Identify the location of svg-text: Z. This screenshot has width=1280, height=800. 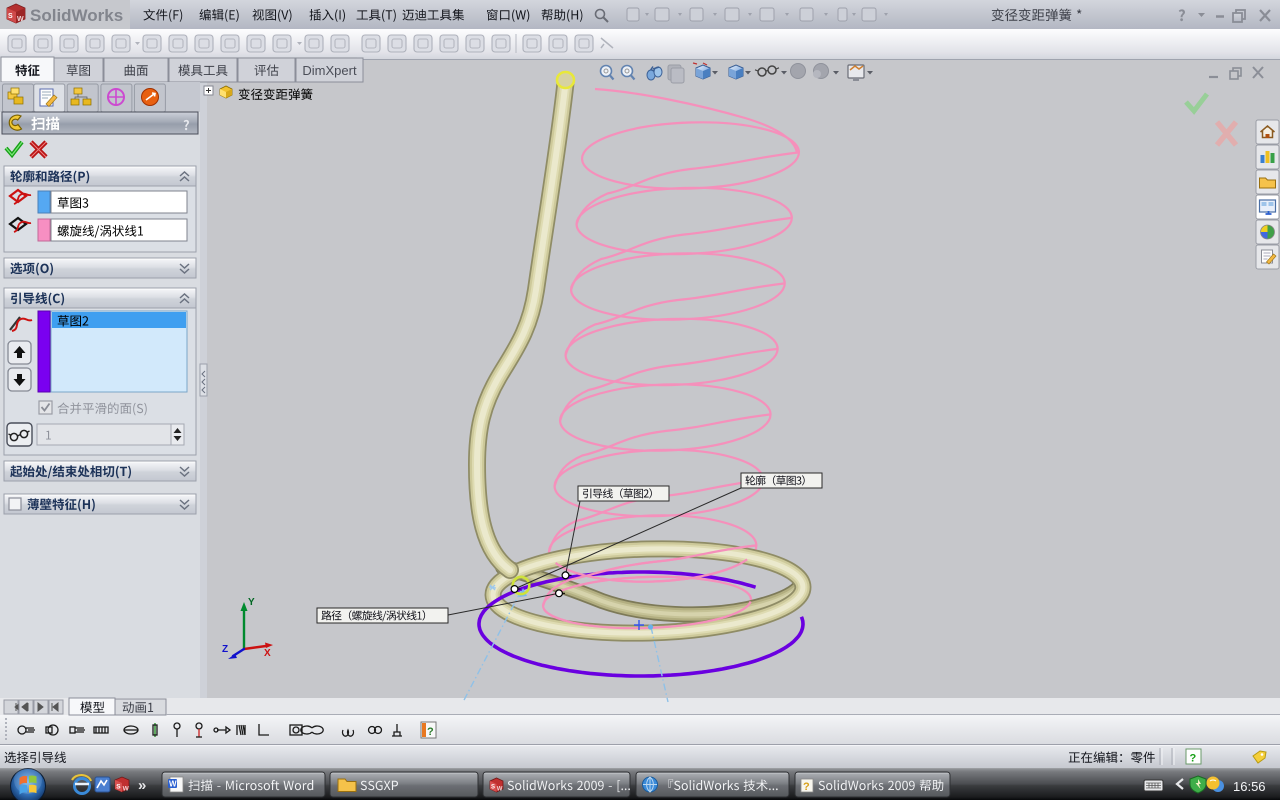
(225, 649).